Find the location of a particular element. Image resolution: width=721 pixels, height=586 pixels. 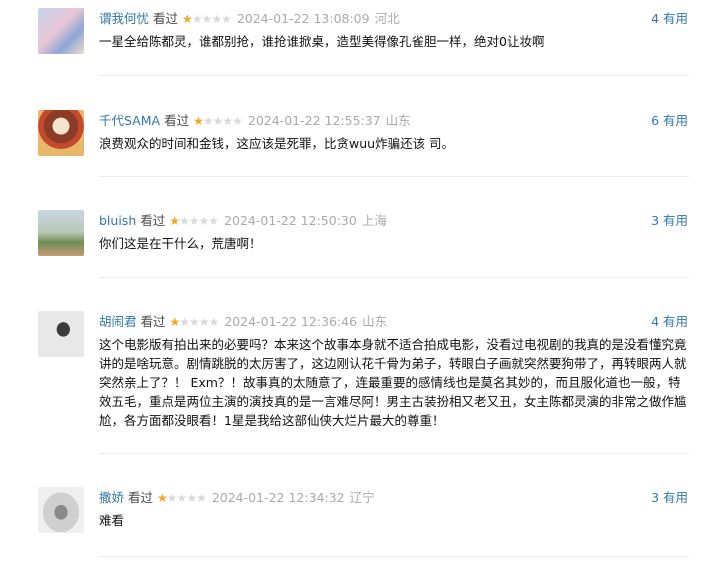

comment-time: 2024-01-22 13:08:09 is located at coordinates (303, 18).